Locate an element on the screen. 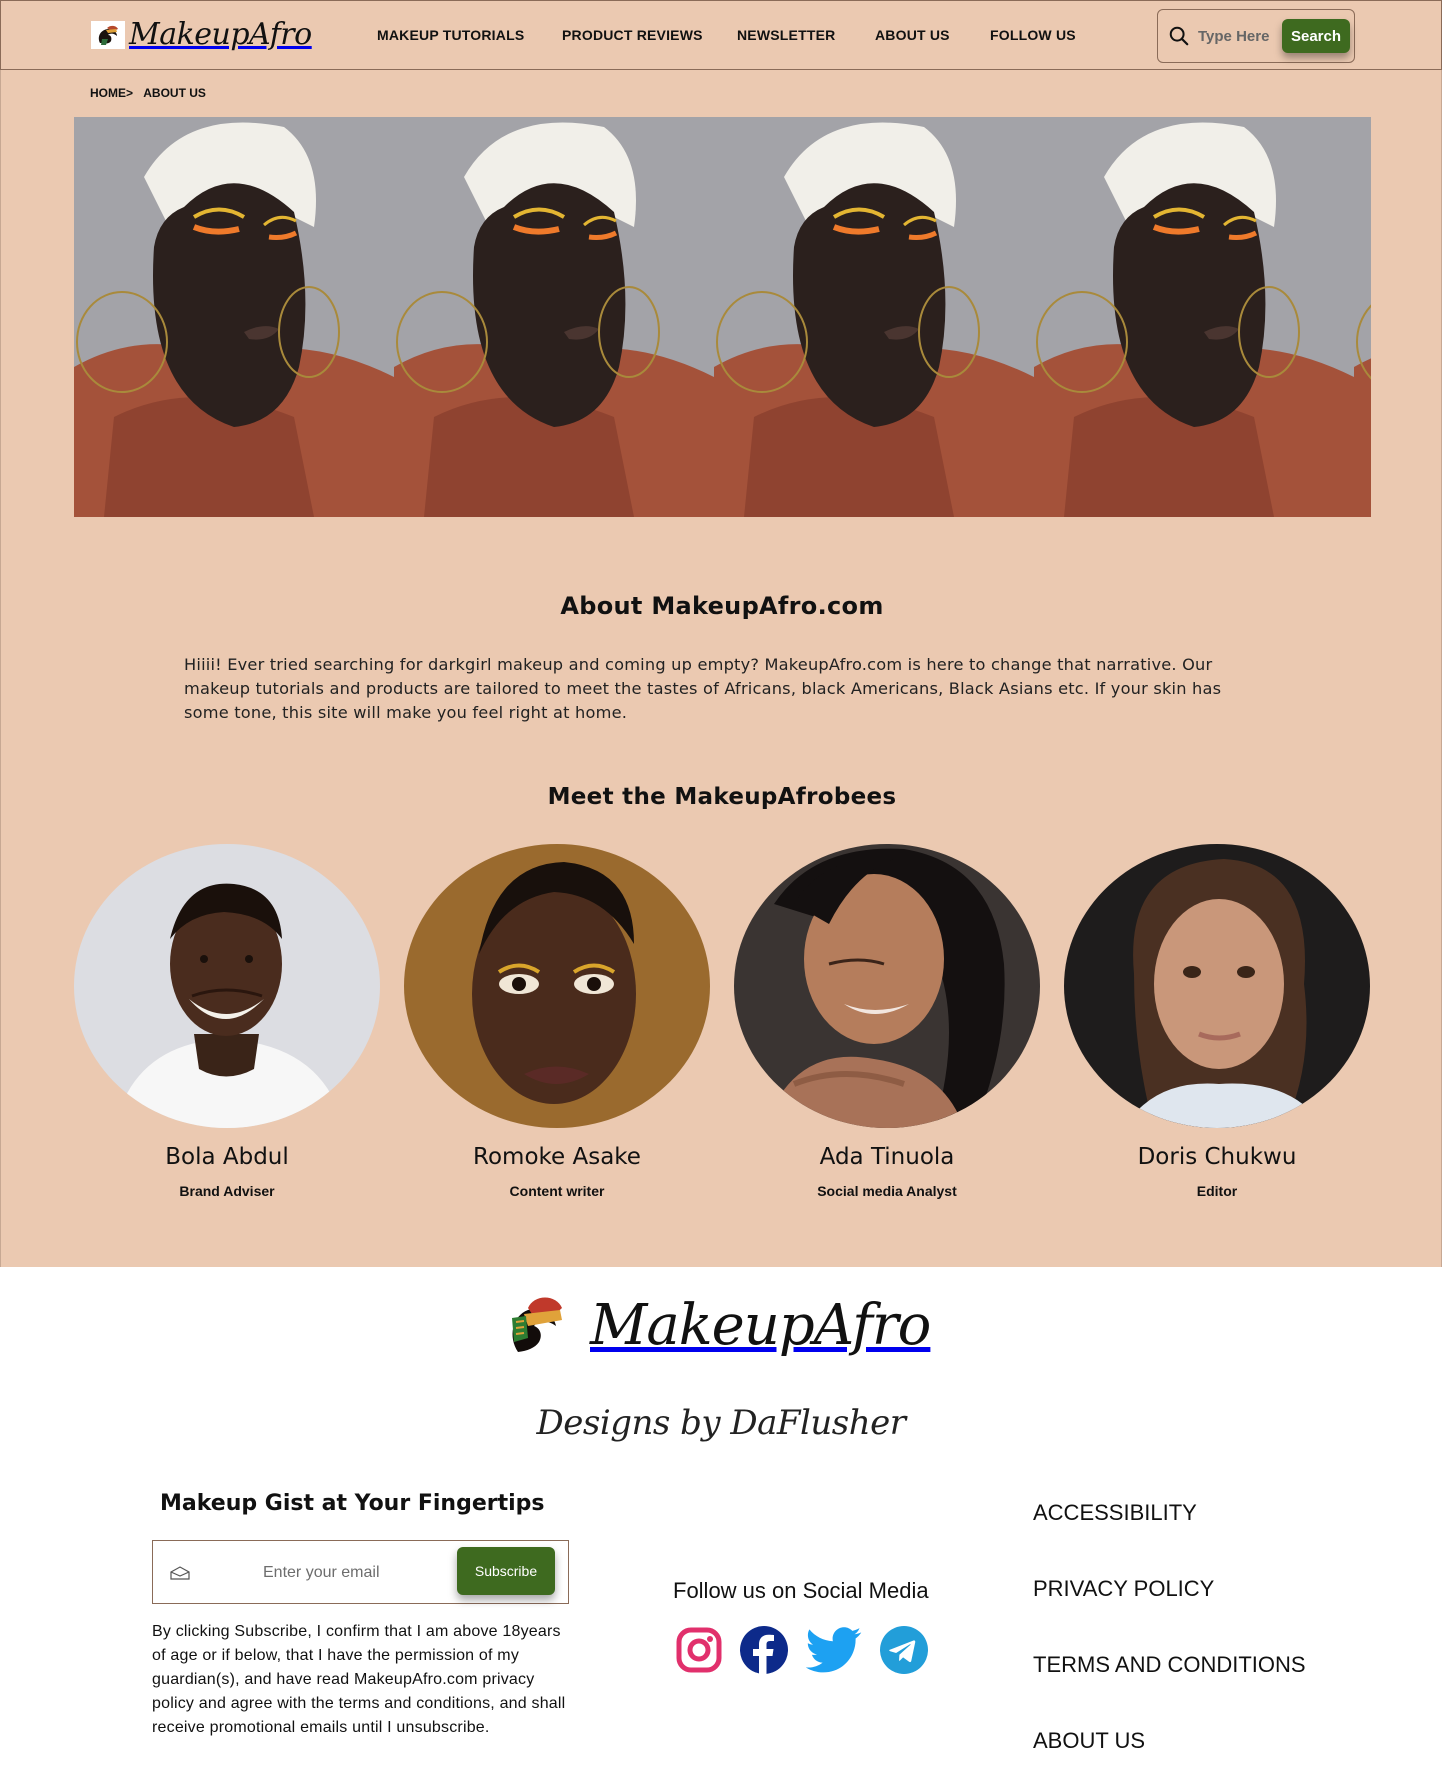 Image resolution: width=1442 pixels, height=1781 pixels. social-links is located at coordinates (802, 1652).